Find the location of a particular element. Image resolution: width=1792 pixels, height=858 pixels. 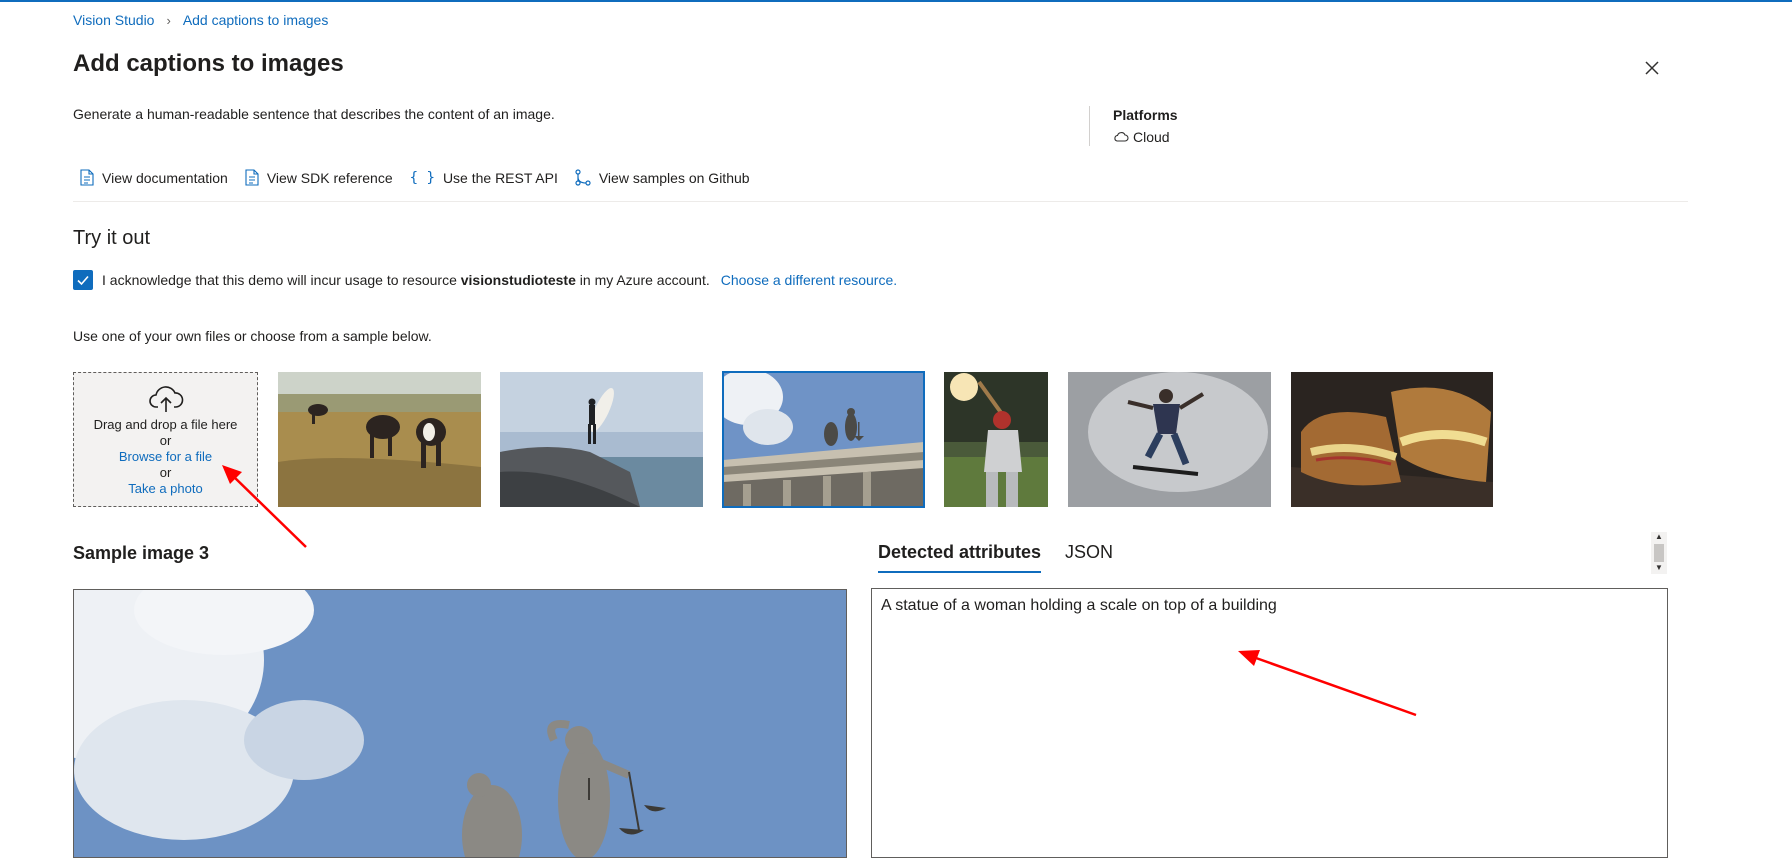

use-rest-api-label: Use the REST API is located at coordinates (500, 177).